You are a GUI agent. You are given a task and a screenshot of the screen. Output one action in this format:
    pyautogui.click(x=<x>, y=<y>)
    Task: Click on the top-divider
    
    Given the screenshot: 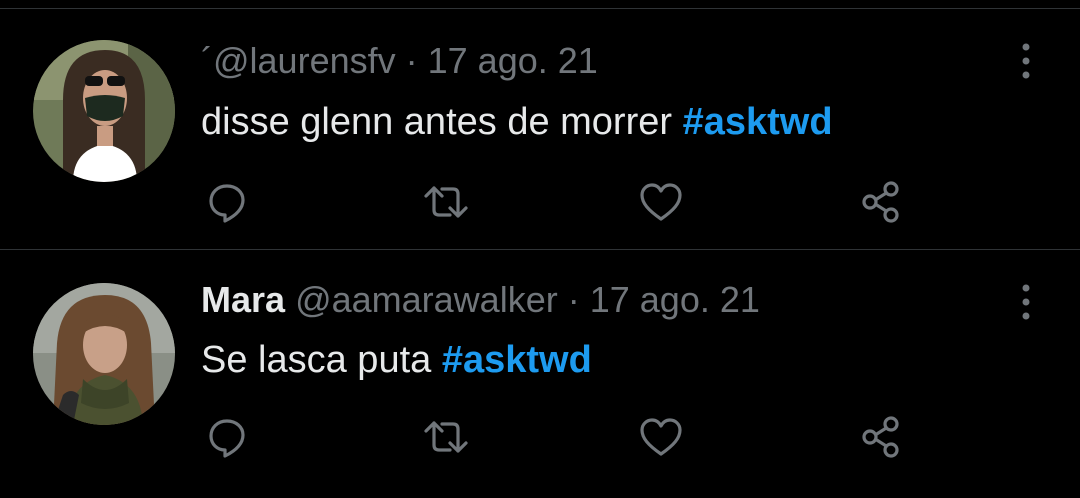 What is the action you would take?
    pyautogui.click(x=540, y=4)
    